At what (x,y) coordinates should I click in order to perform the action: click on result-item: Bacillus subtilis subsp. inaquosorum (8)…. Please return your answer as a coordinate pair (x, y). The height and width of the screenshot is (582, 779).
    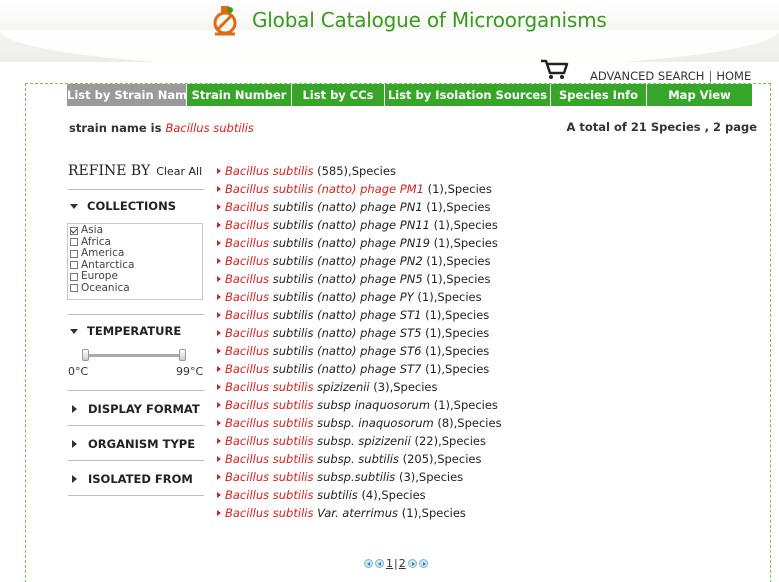
    Looking at the image, I should click on (359, 423).